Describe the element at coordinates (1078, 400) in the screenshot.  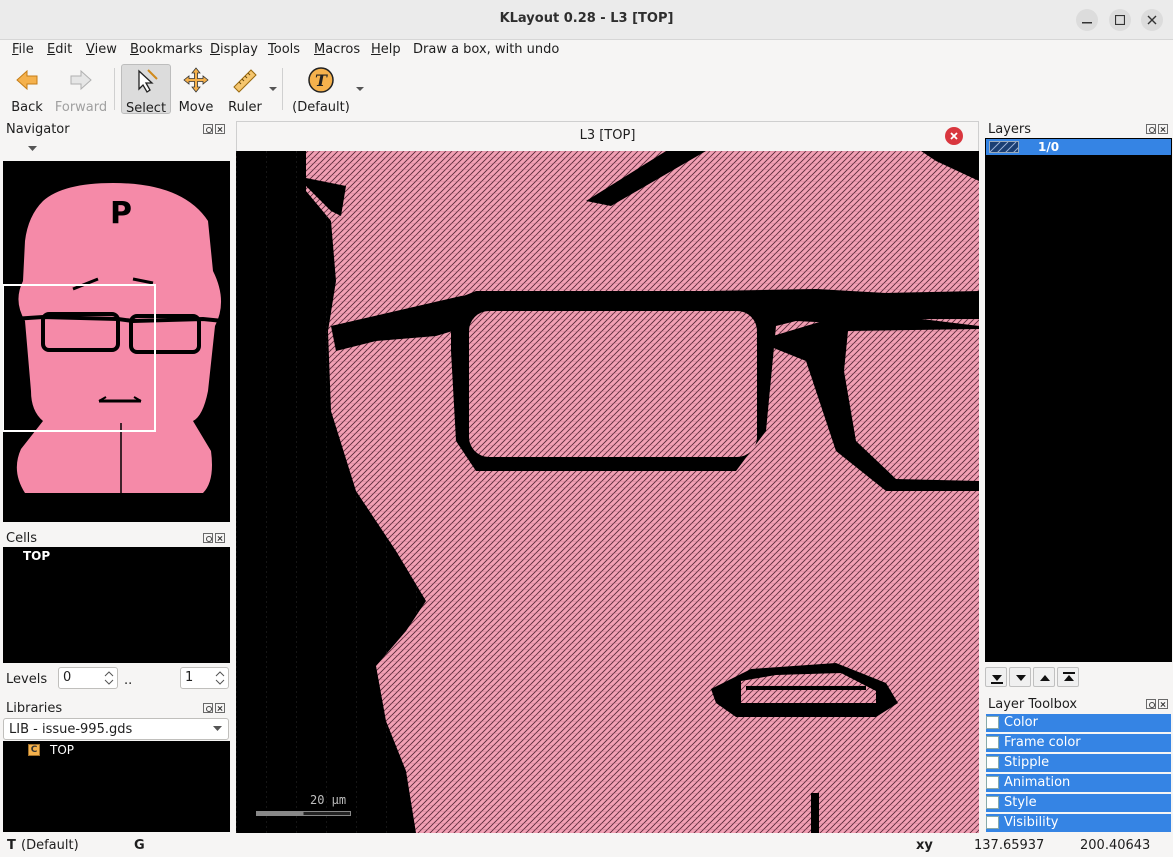
I see `layer-list` at that location.